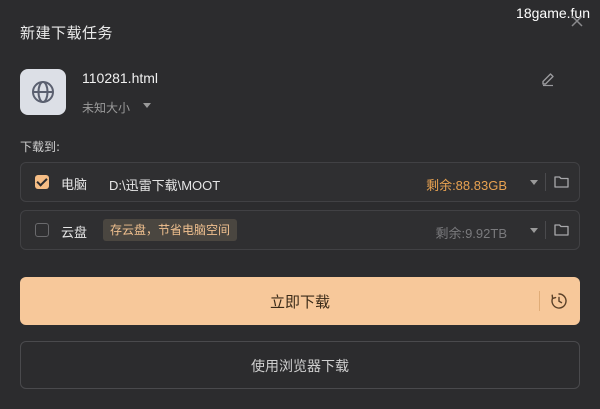 The image size is (600, 409). What do you see at coordinates (106, 107) in the screenshot?
I see `file-size: 未知大小` at bounding box center [106, 107].